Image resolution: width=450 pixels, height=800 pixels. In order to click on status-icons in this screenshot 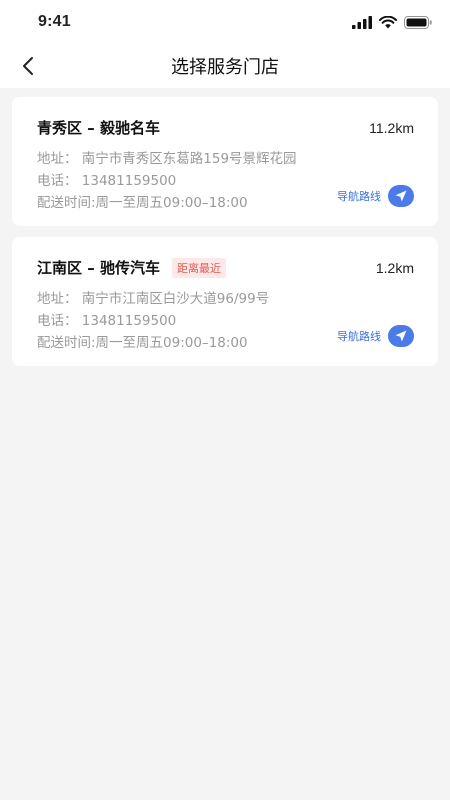, I will do `click(392, 22)`.